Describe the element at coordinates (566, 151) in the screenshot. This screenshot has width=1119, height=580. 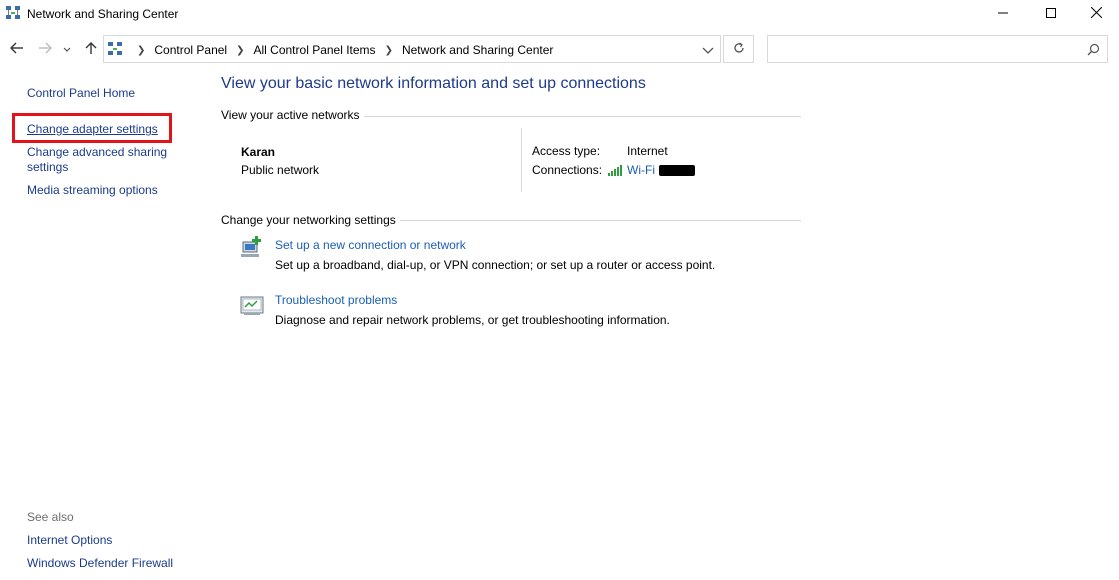
I see `access-type-label: Access type:` at that location.